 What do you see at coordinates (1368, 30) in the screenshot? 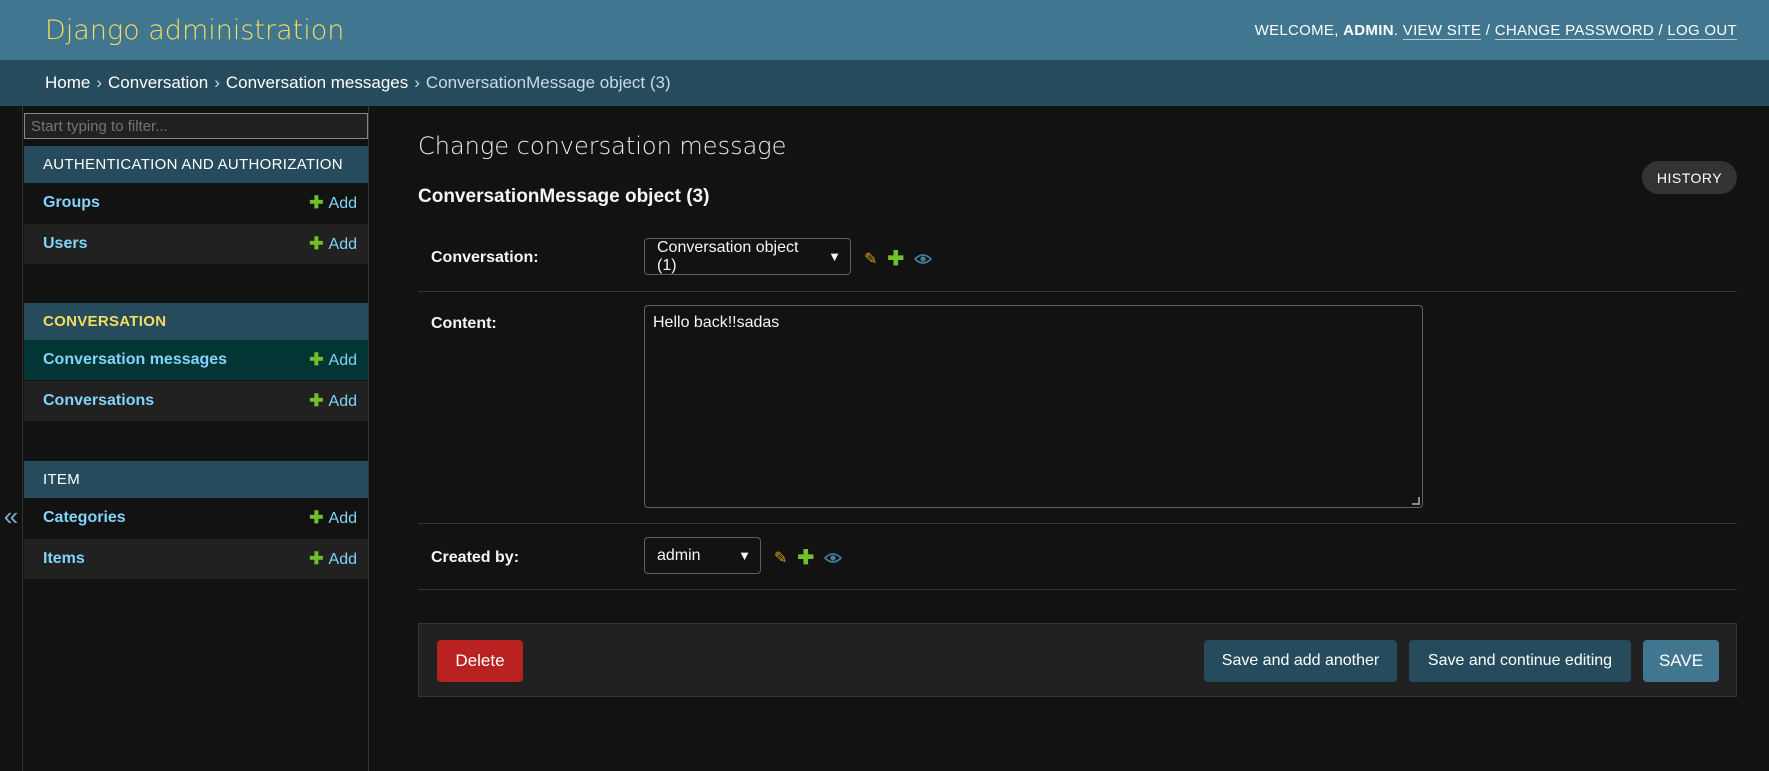
I see `username: admin` at bounding box center [1368, 30].